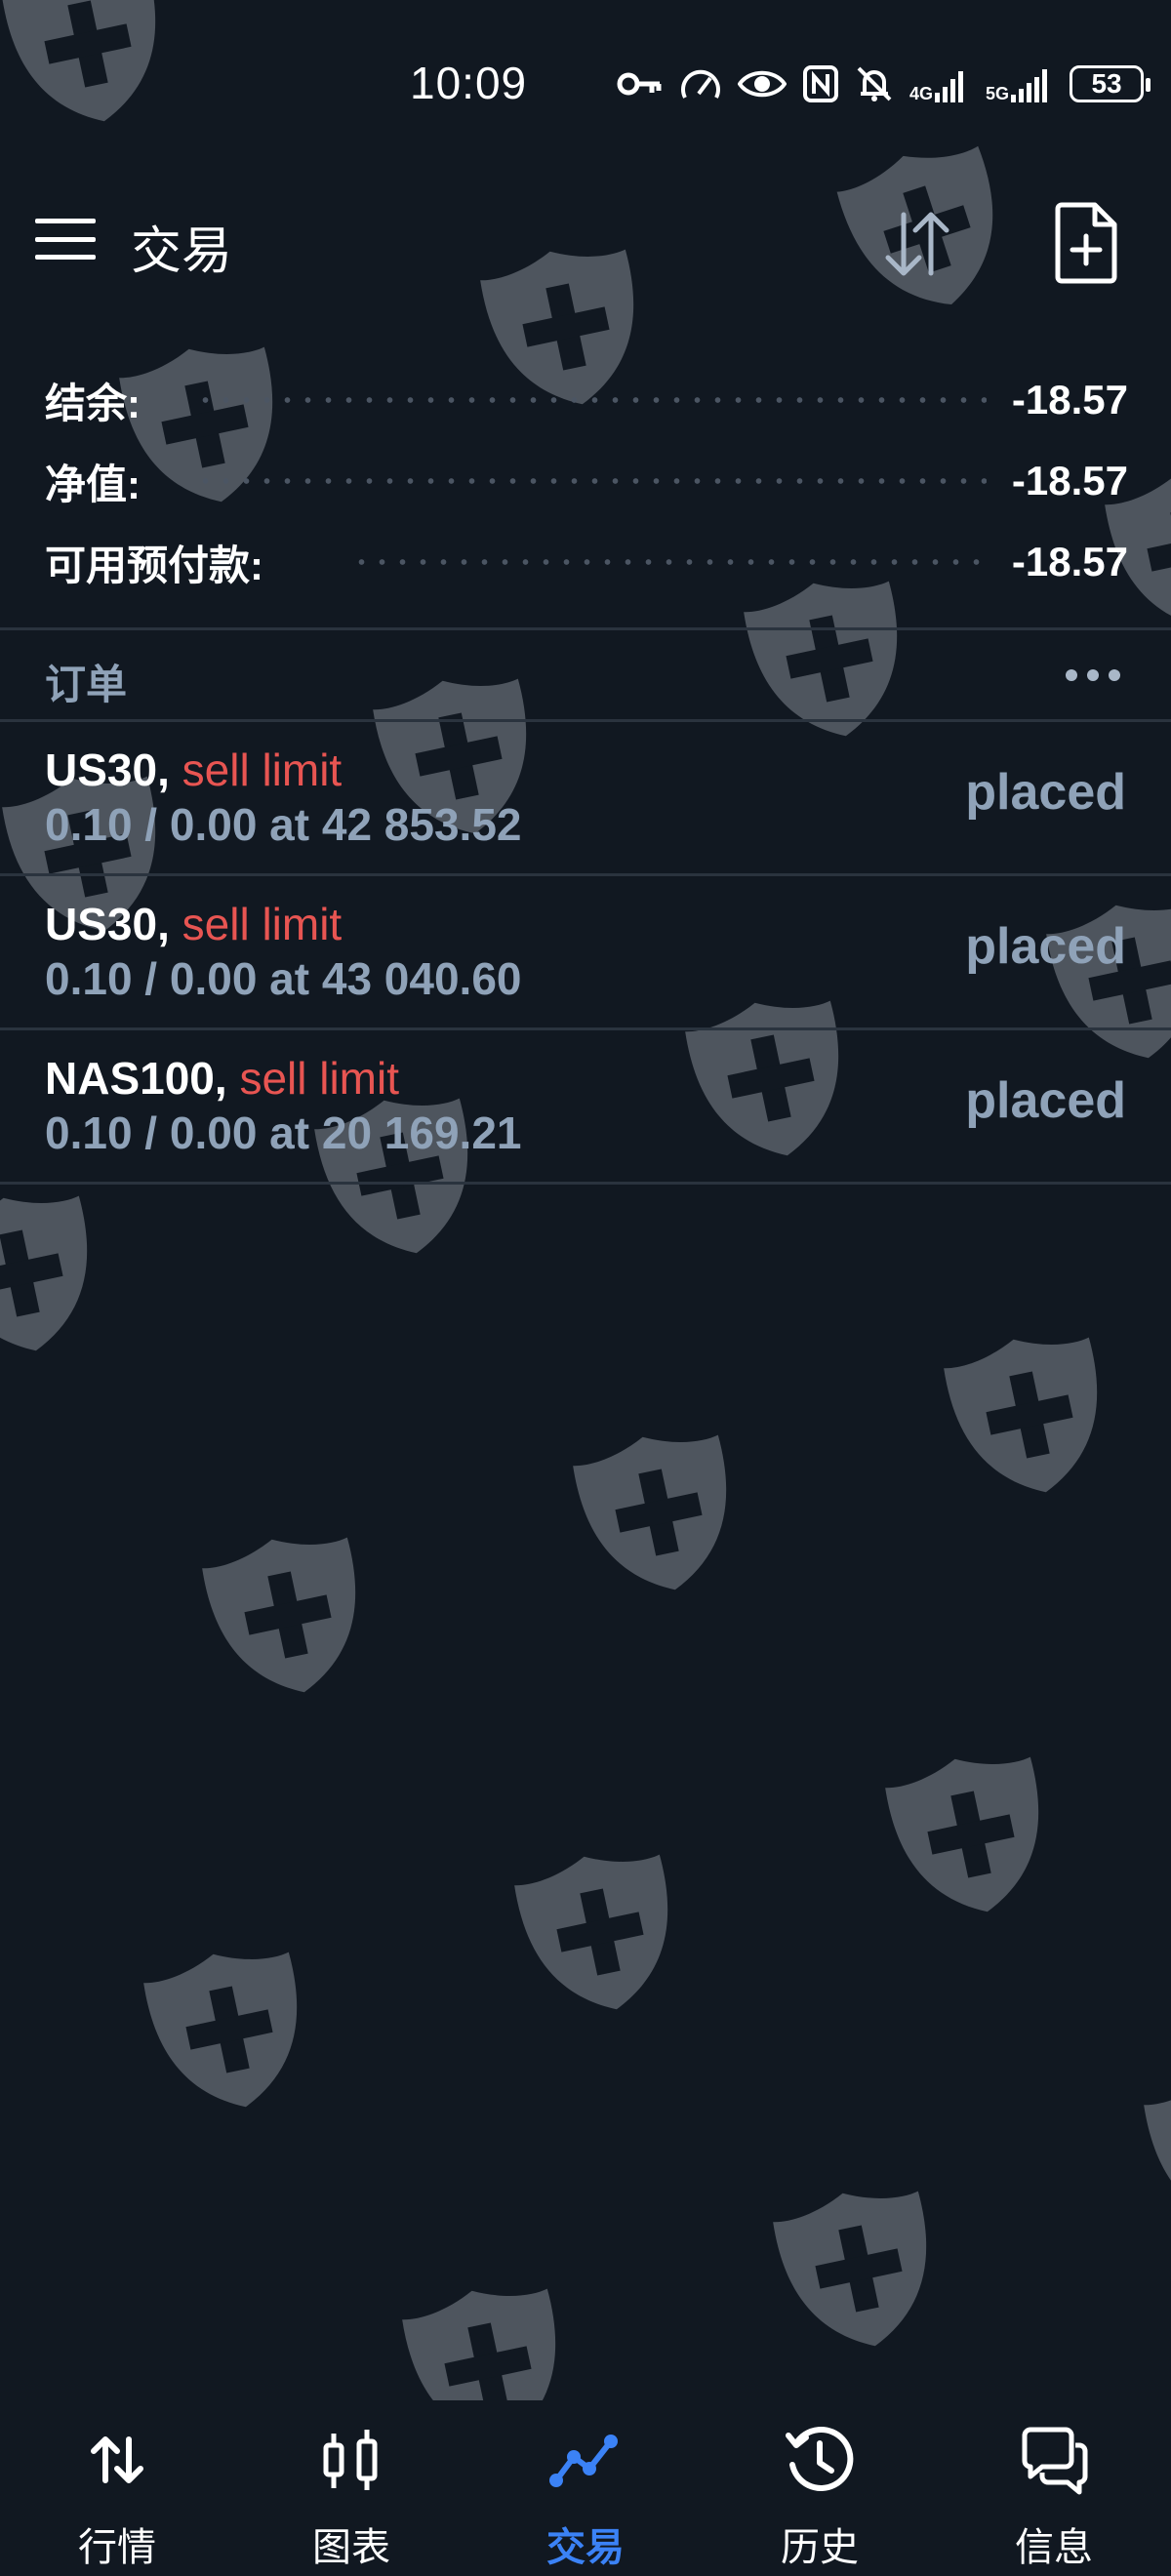 Image resolution: width=1171 pixels, height=2576 pixels. I want to click on signal-4g: 4G, so click(939, 83).